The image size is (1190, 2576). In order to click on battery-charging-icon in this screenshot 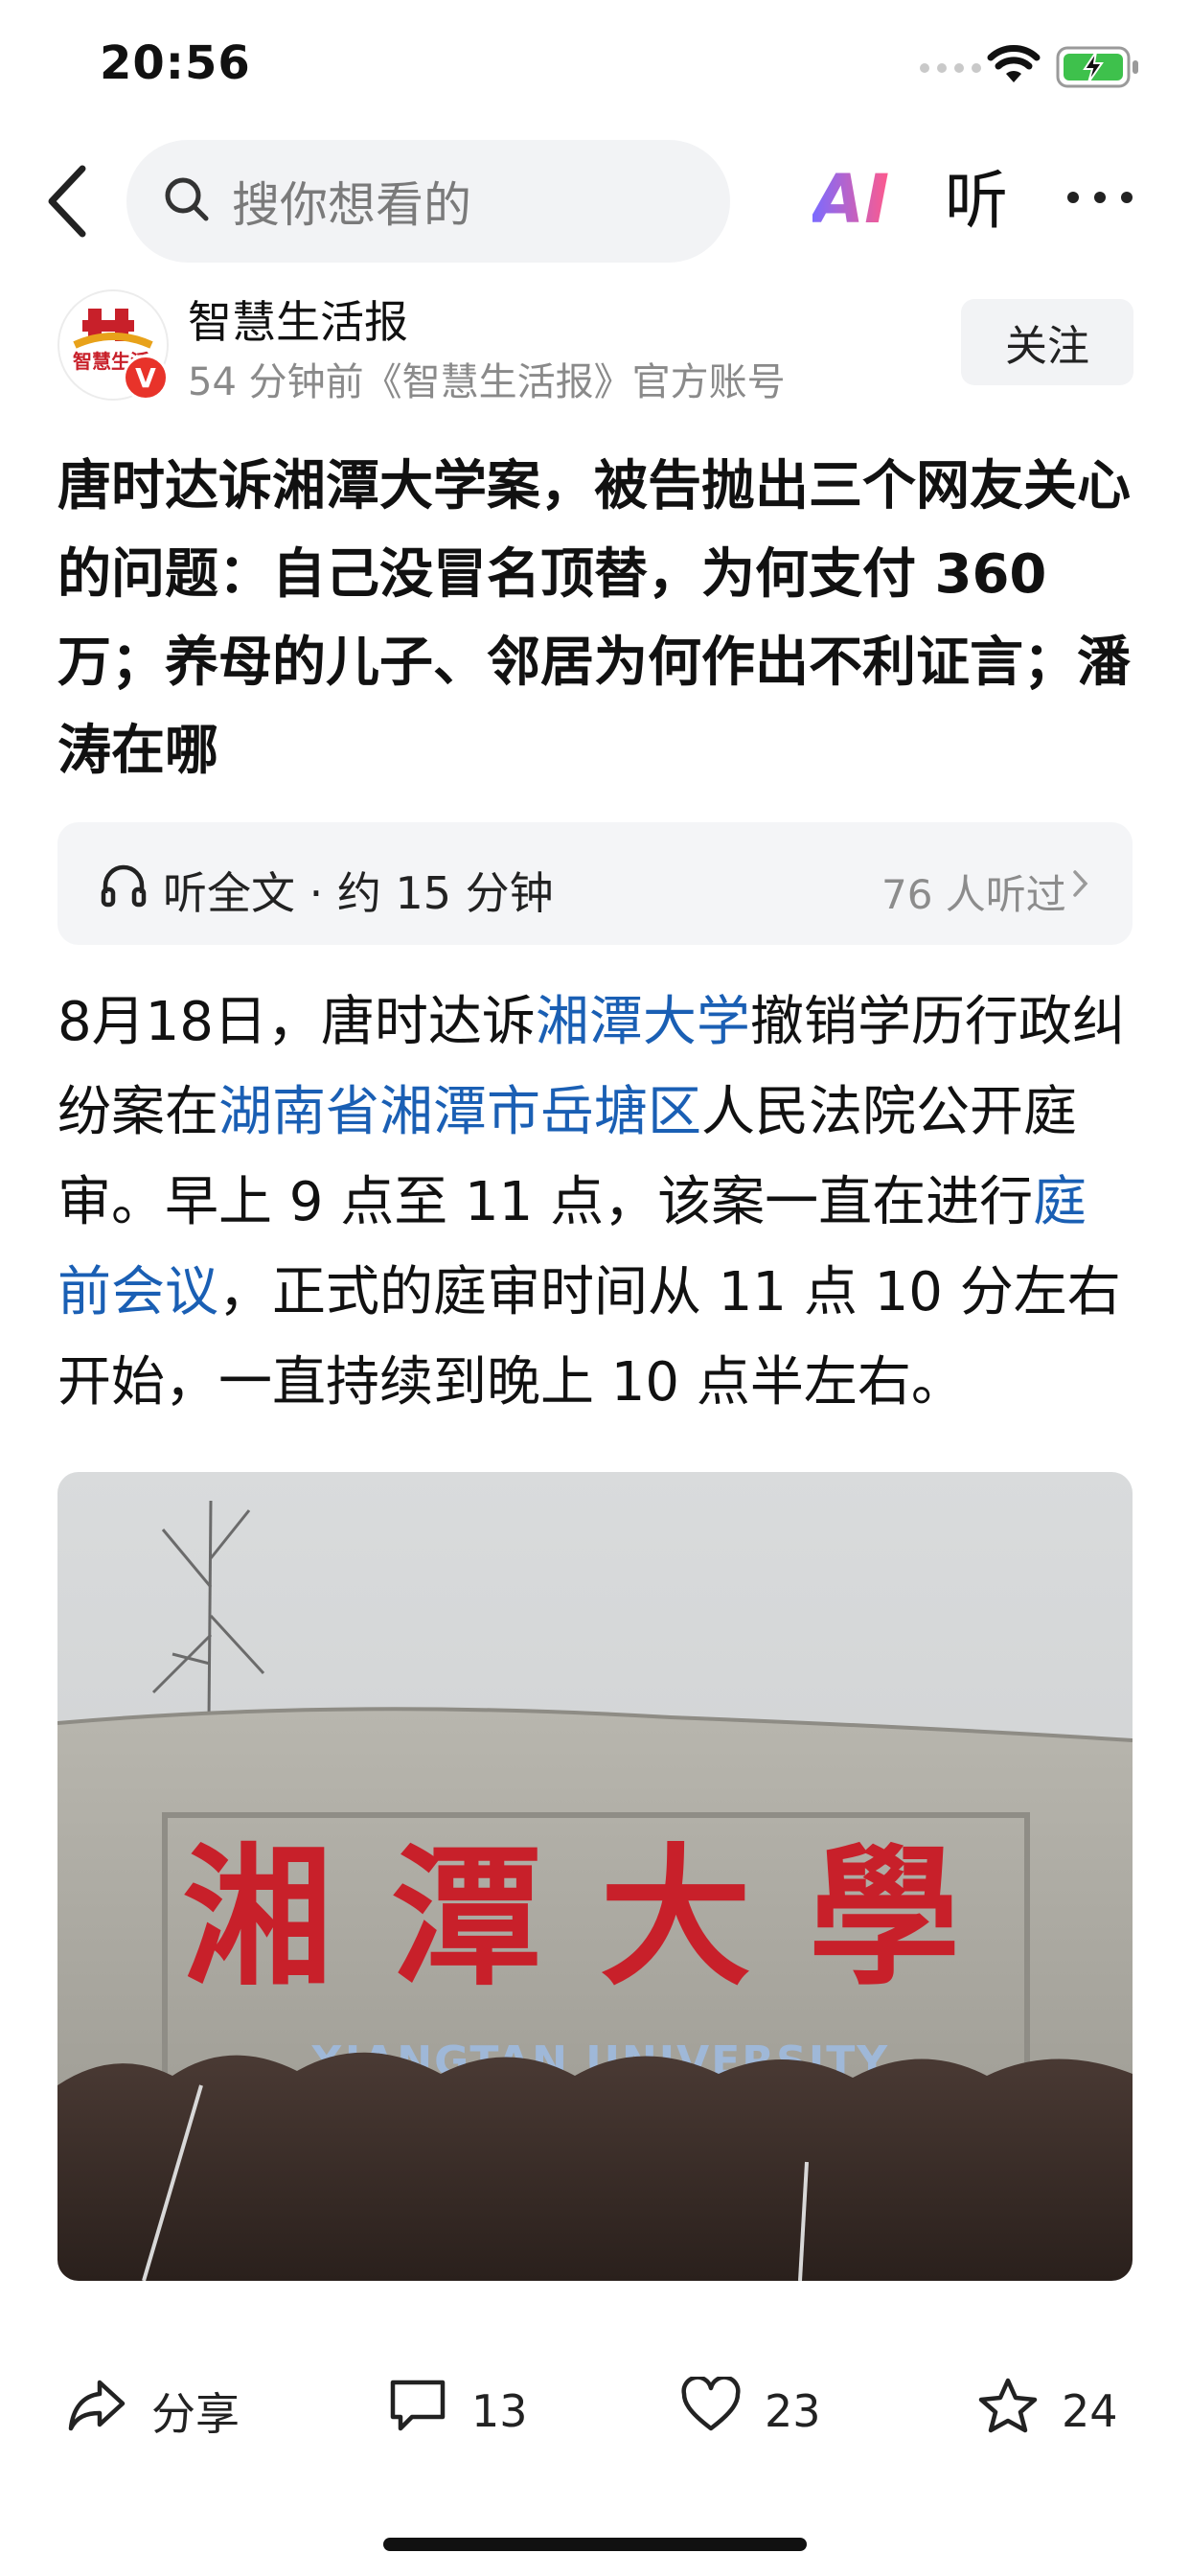, I will do `click(1098, 69)`.